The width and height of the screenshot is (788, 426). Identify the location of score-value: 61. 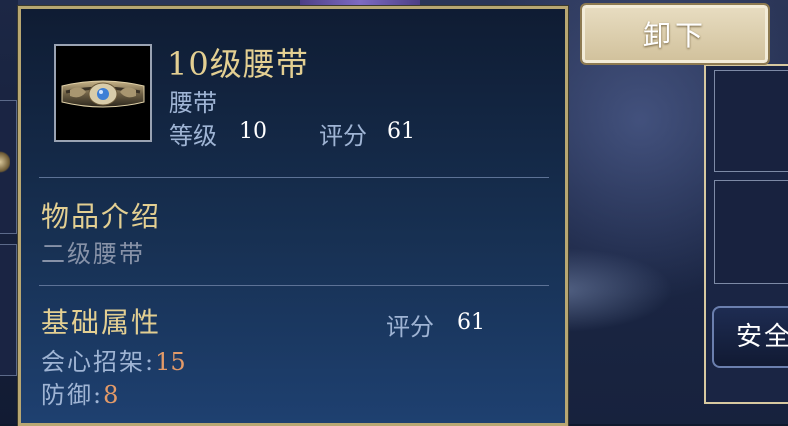
(401, 131).